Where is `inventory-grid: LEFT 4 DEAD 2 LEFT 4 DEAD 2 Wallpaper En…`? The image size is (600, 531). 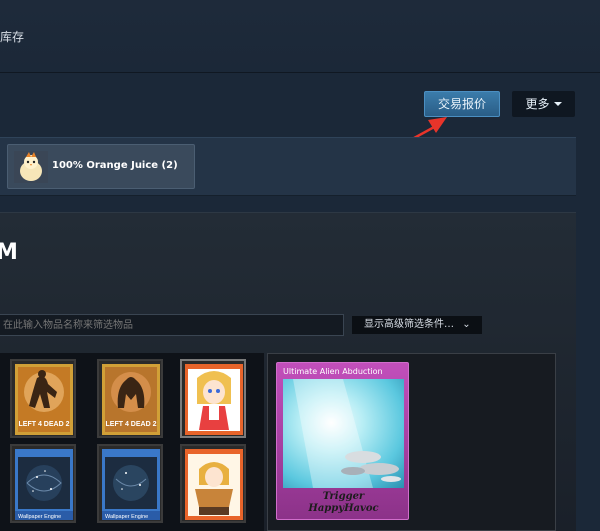
inventory-grid: LEFT 4 DEAD 2 LEFT 4 DEAD 2 Wallpaper En… is located at coordinates (132, 442).